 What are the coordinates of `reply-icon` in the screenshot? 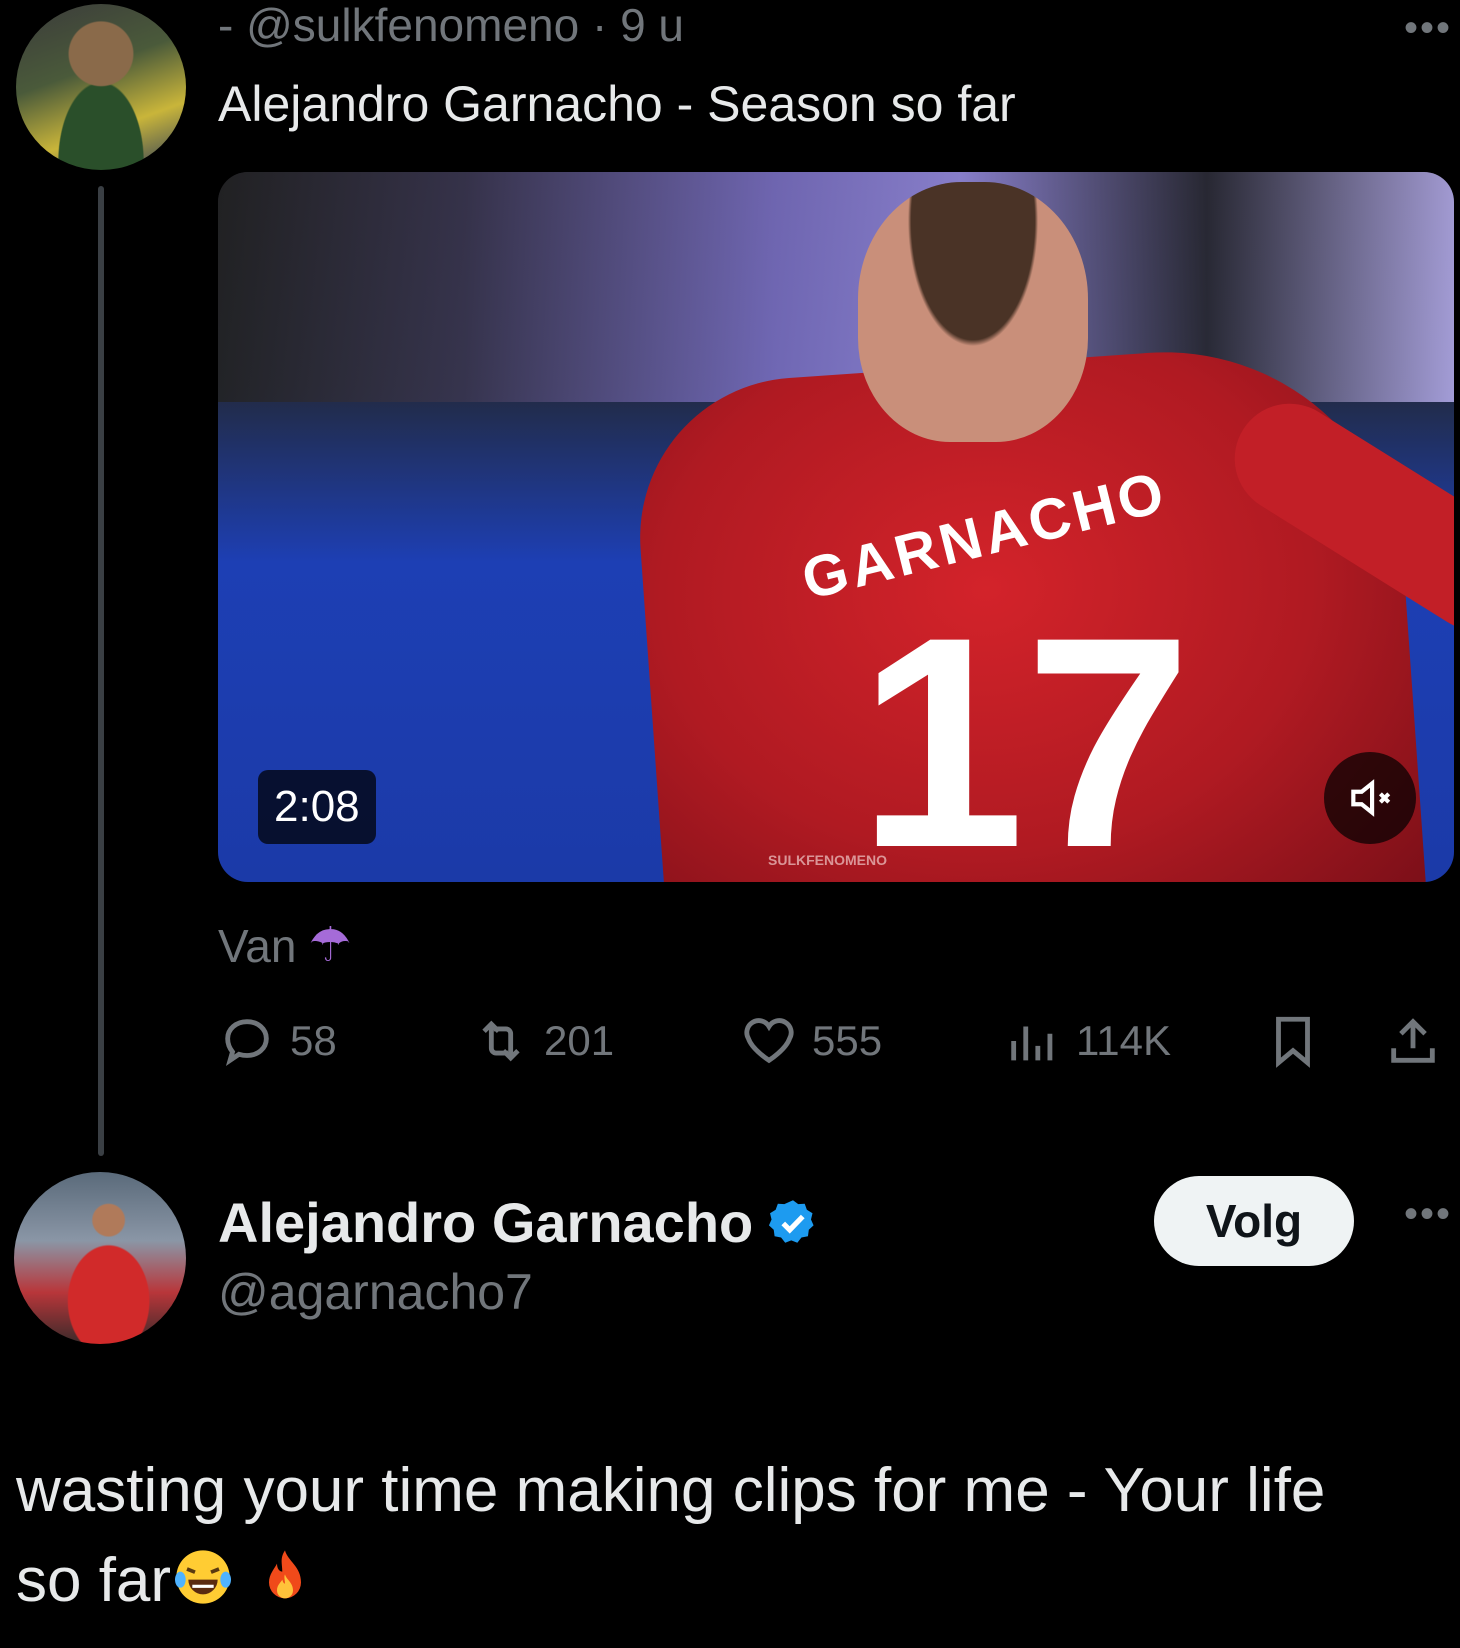 It's located at (247, 1043).